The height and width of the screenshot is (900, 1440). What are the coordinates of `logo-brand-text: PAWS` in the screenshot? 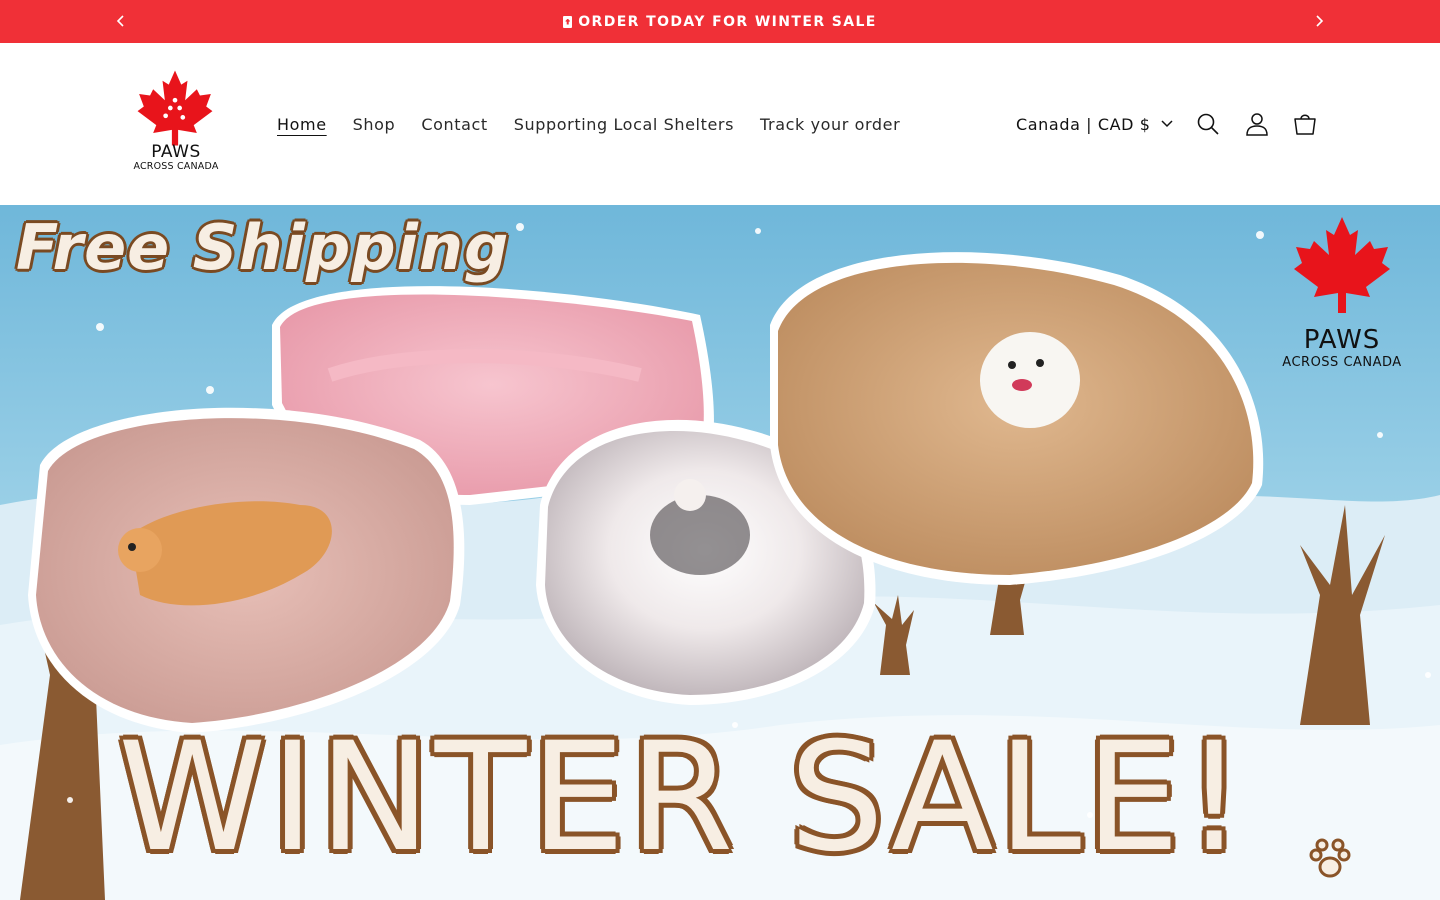 It's located at (176, 152).